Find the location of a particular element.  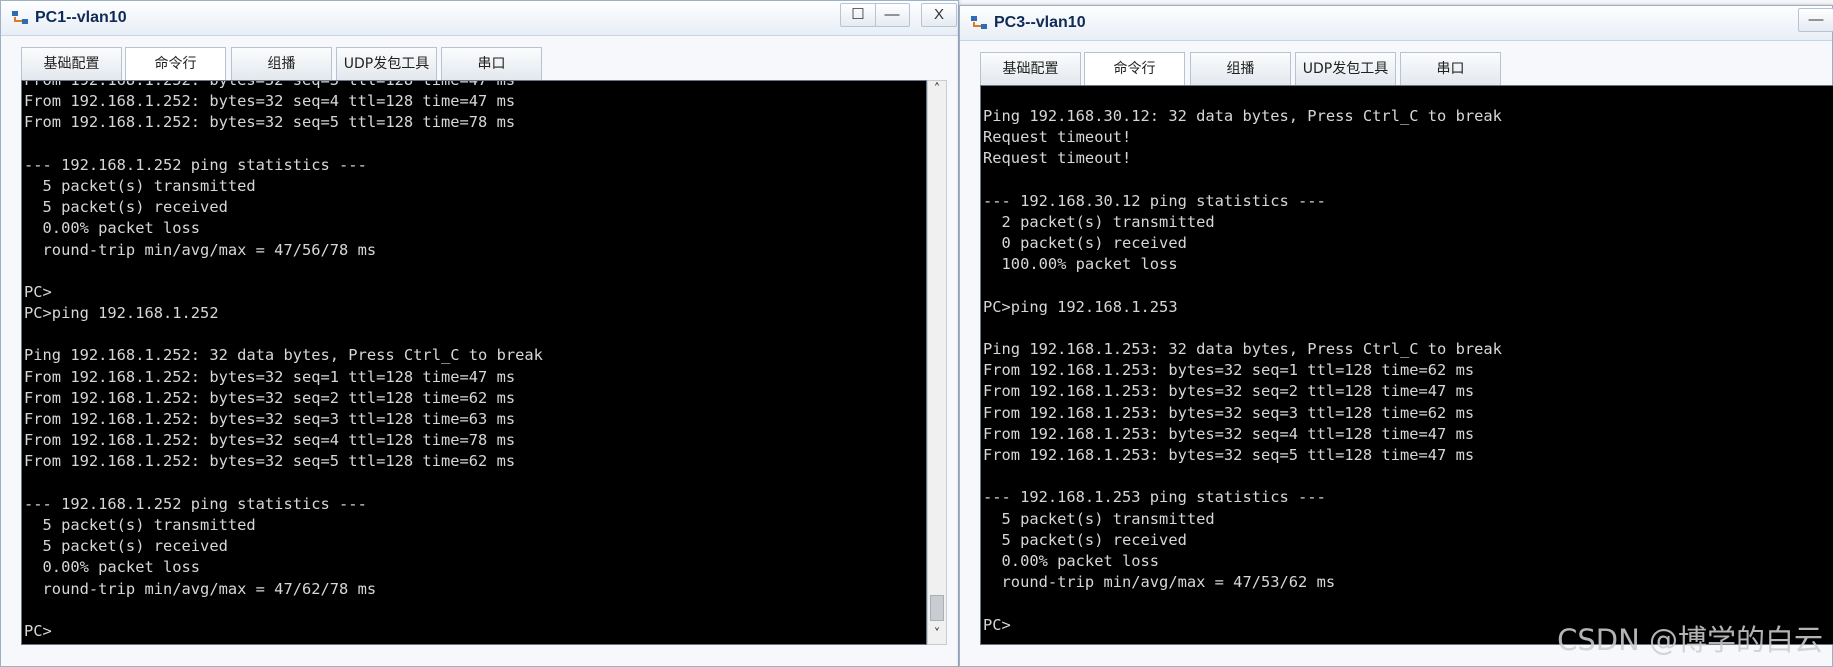

terminal-line: round-trip min/avg/max = 47/53/62 ms is located at coordinates (1159, 582).